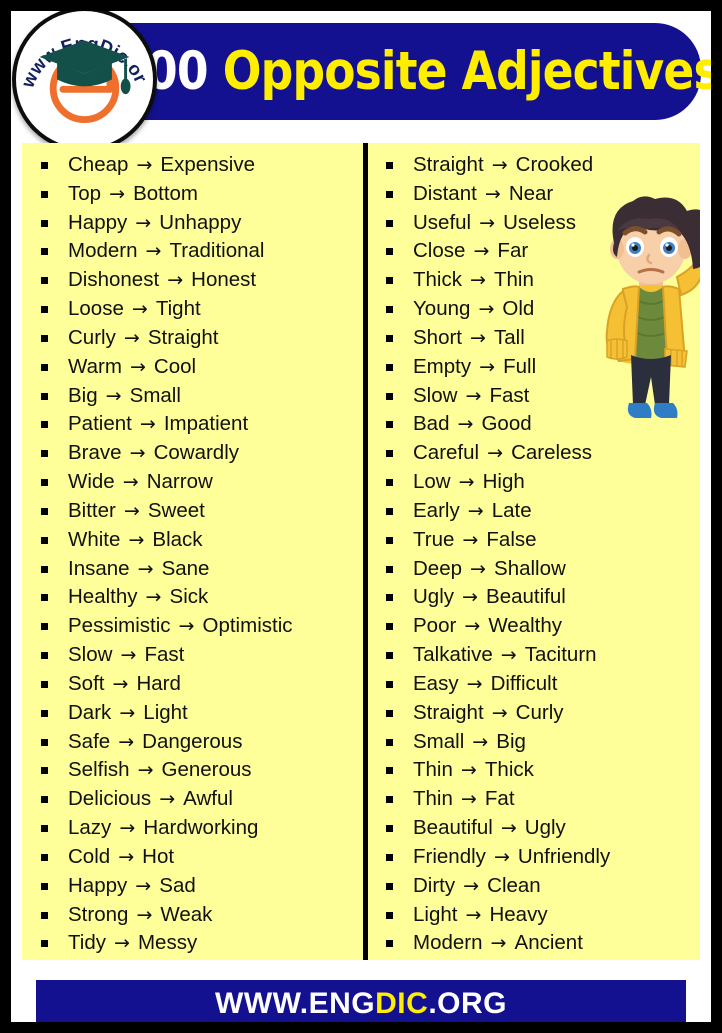  Describe the element at coordinates (201, 943) in the screenshot. I see `adjective-pair-item: Tidy → Messy` at that location.